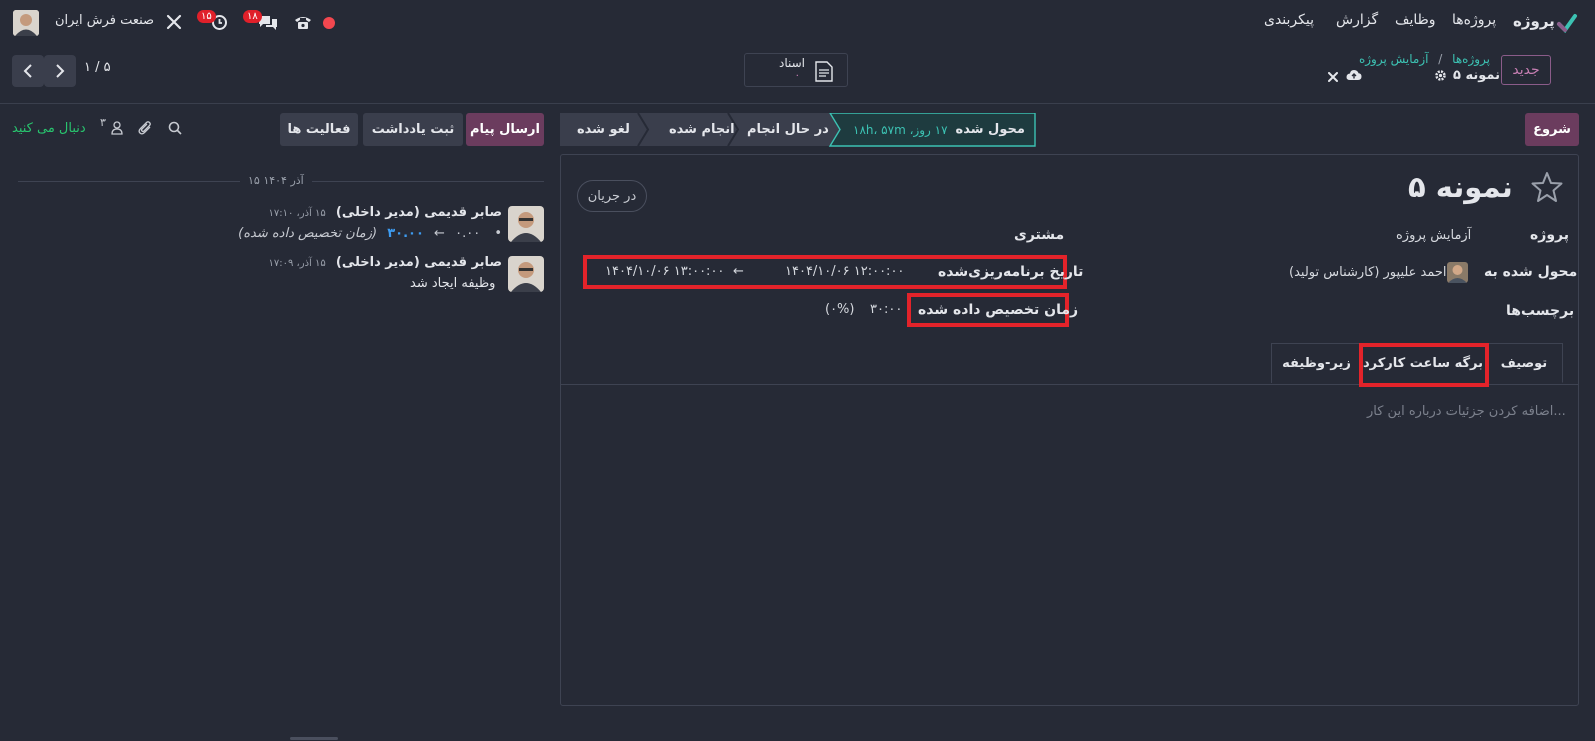 This screenshot has height=741, width=1595. What do you see at coordinates (117, 130) in the screenshot?
I see `followers-user-icon` at bounding box center [117, 130].